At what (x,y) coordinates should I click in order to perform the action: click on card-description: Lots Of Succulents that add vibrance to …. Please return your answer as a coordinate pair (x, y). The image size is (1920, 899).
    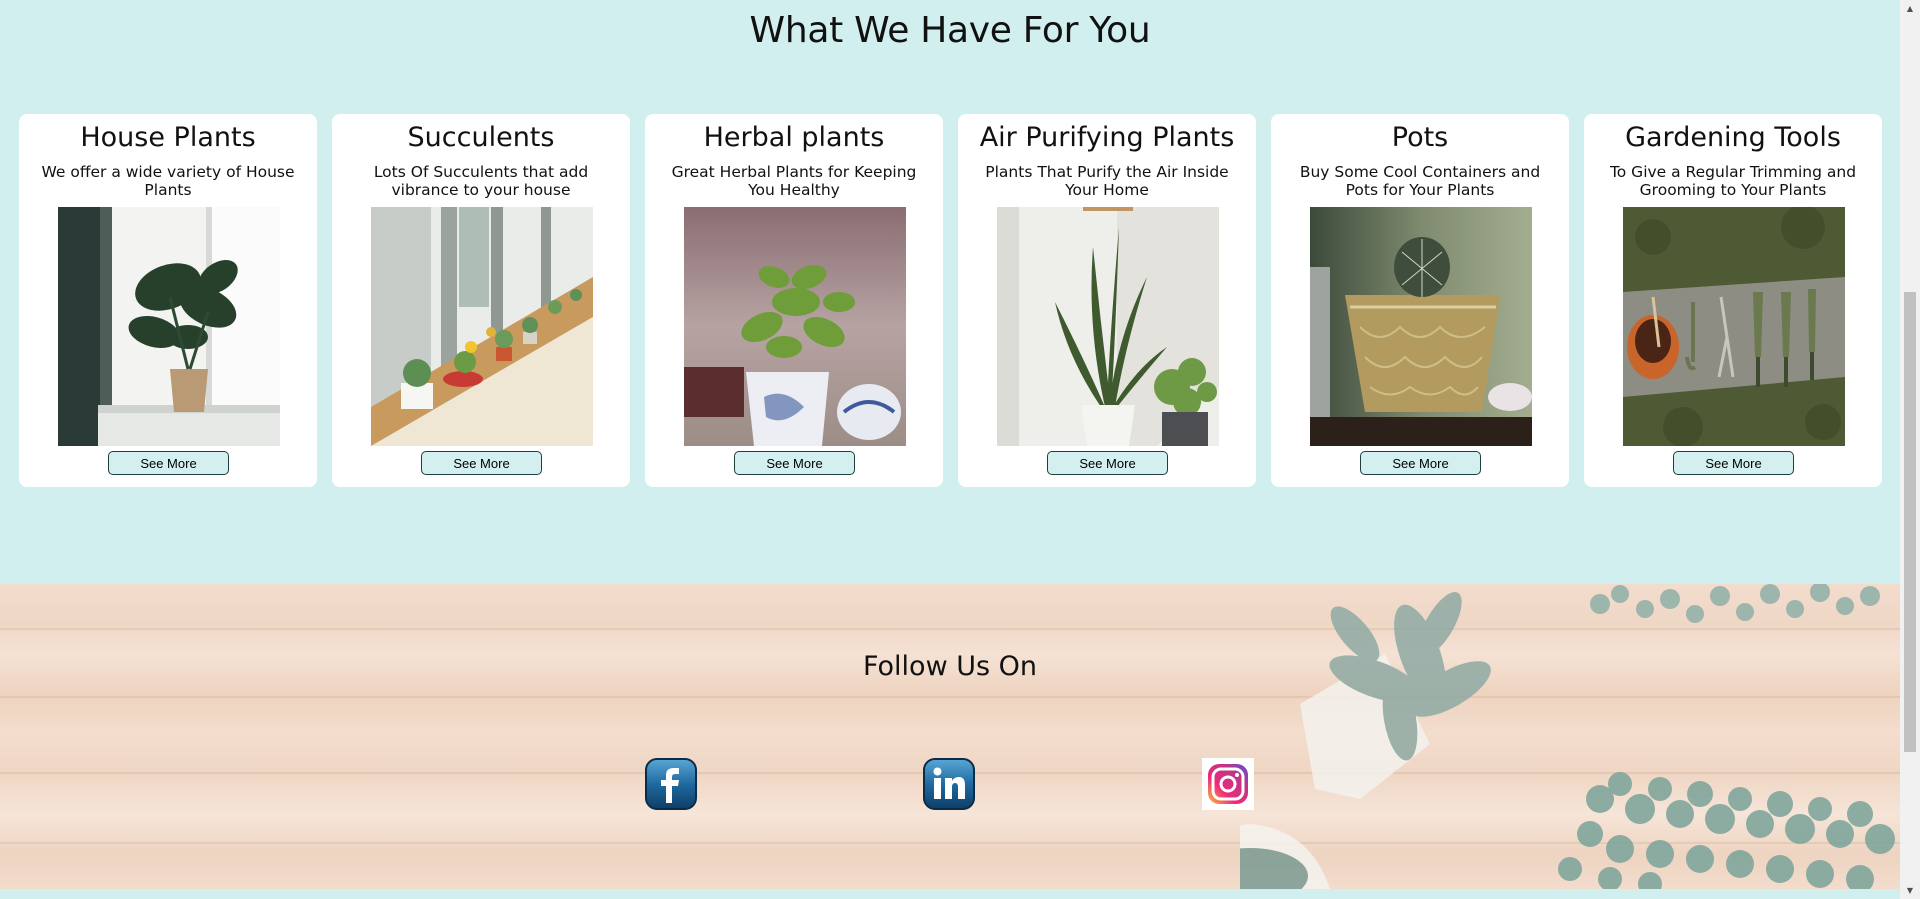
    Looking at the image, I should click on (481, 181).